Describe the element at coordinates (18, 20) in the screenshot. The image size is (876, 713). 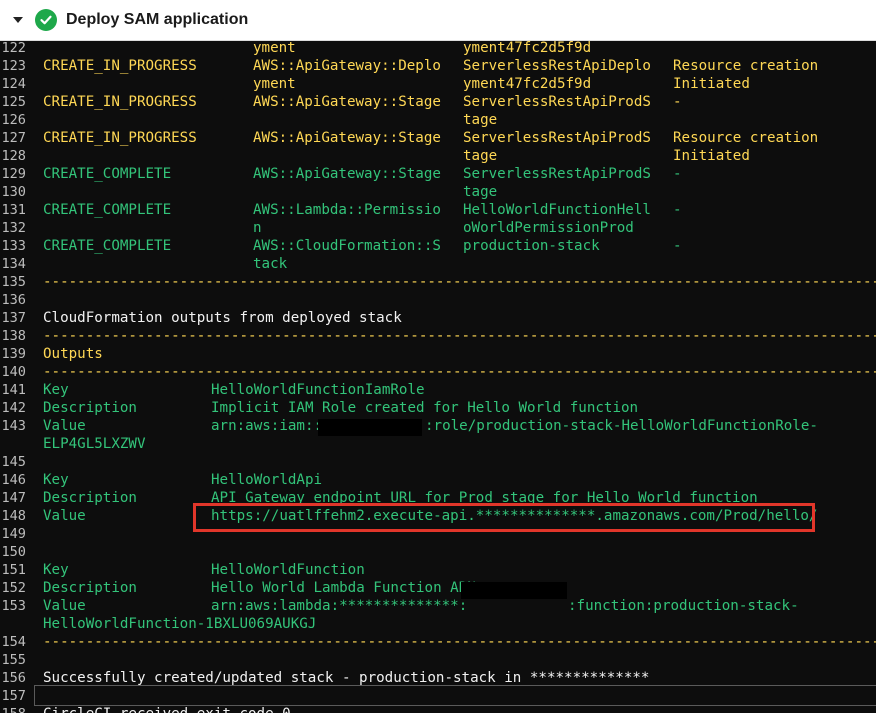
I see `collapse-caret-icon` at that location.